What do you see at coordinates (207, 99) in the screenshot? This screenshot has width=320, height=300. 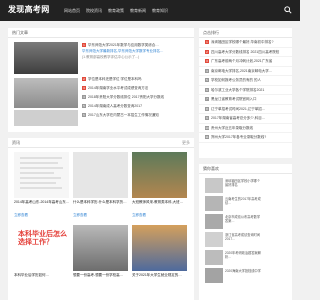 I see `rank-badge: 7` at bounding box center [207, 99].